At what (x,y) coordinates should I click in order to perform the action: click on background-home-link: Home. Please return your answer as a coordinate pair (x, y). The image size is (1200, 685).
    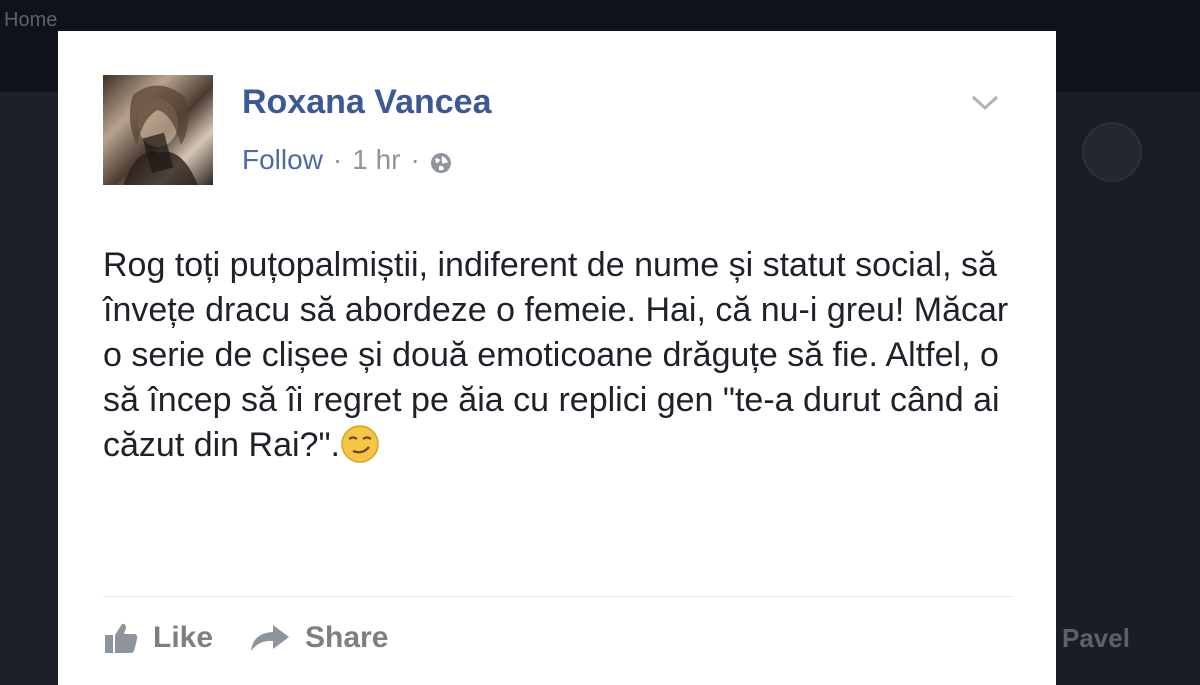
    Looking at the image, I should click on (31, 20).